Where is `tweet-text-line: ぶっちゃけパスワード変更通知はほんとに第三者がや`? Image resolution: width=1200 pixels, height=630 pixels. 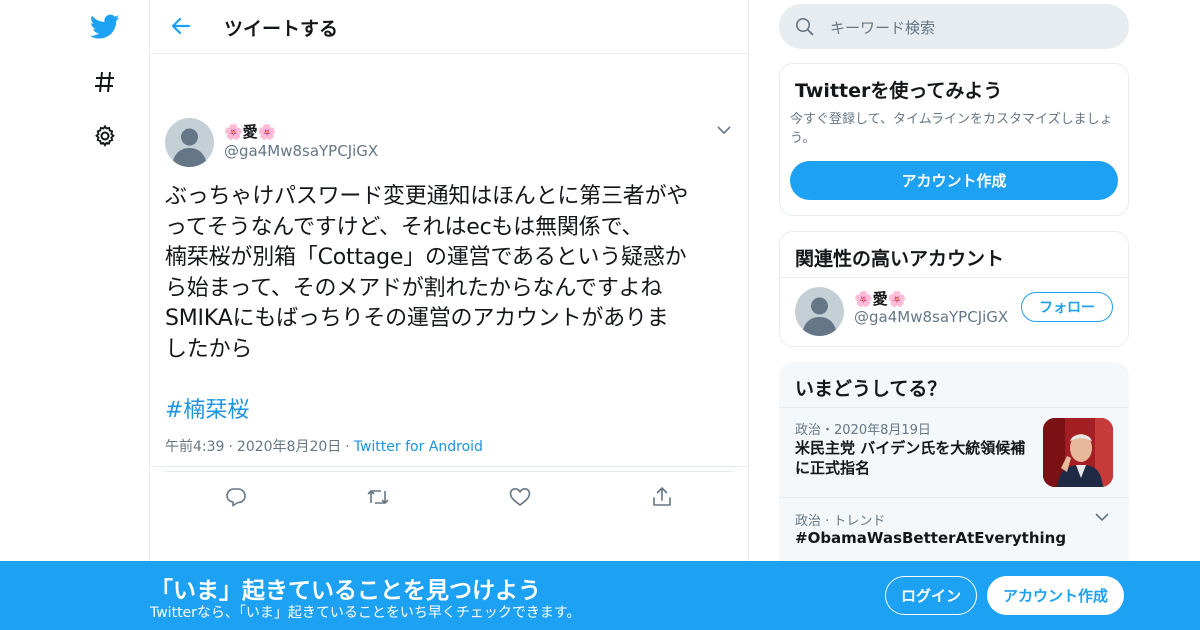 tweet-text-line: ぶっちゃけパスワード変更通知はほんとに第三者がや is located at coordinates (427, 196).